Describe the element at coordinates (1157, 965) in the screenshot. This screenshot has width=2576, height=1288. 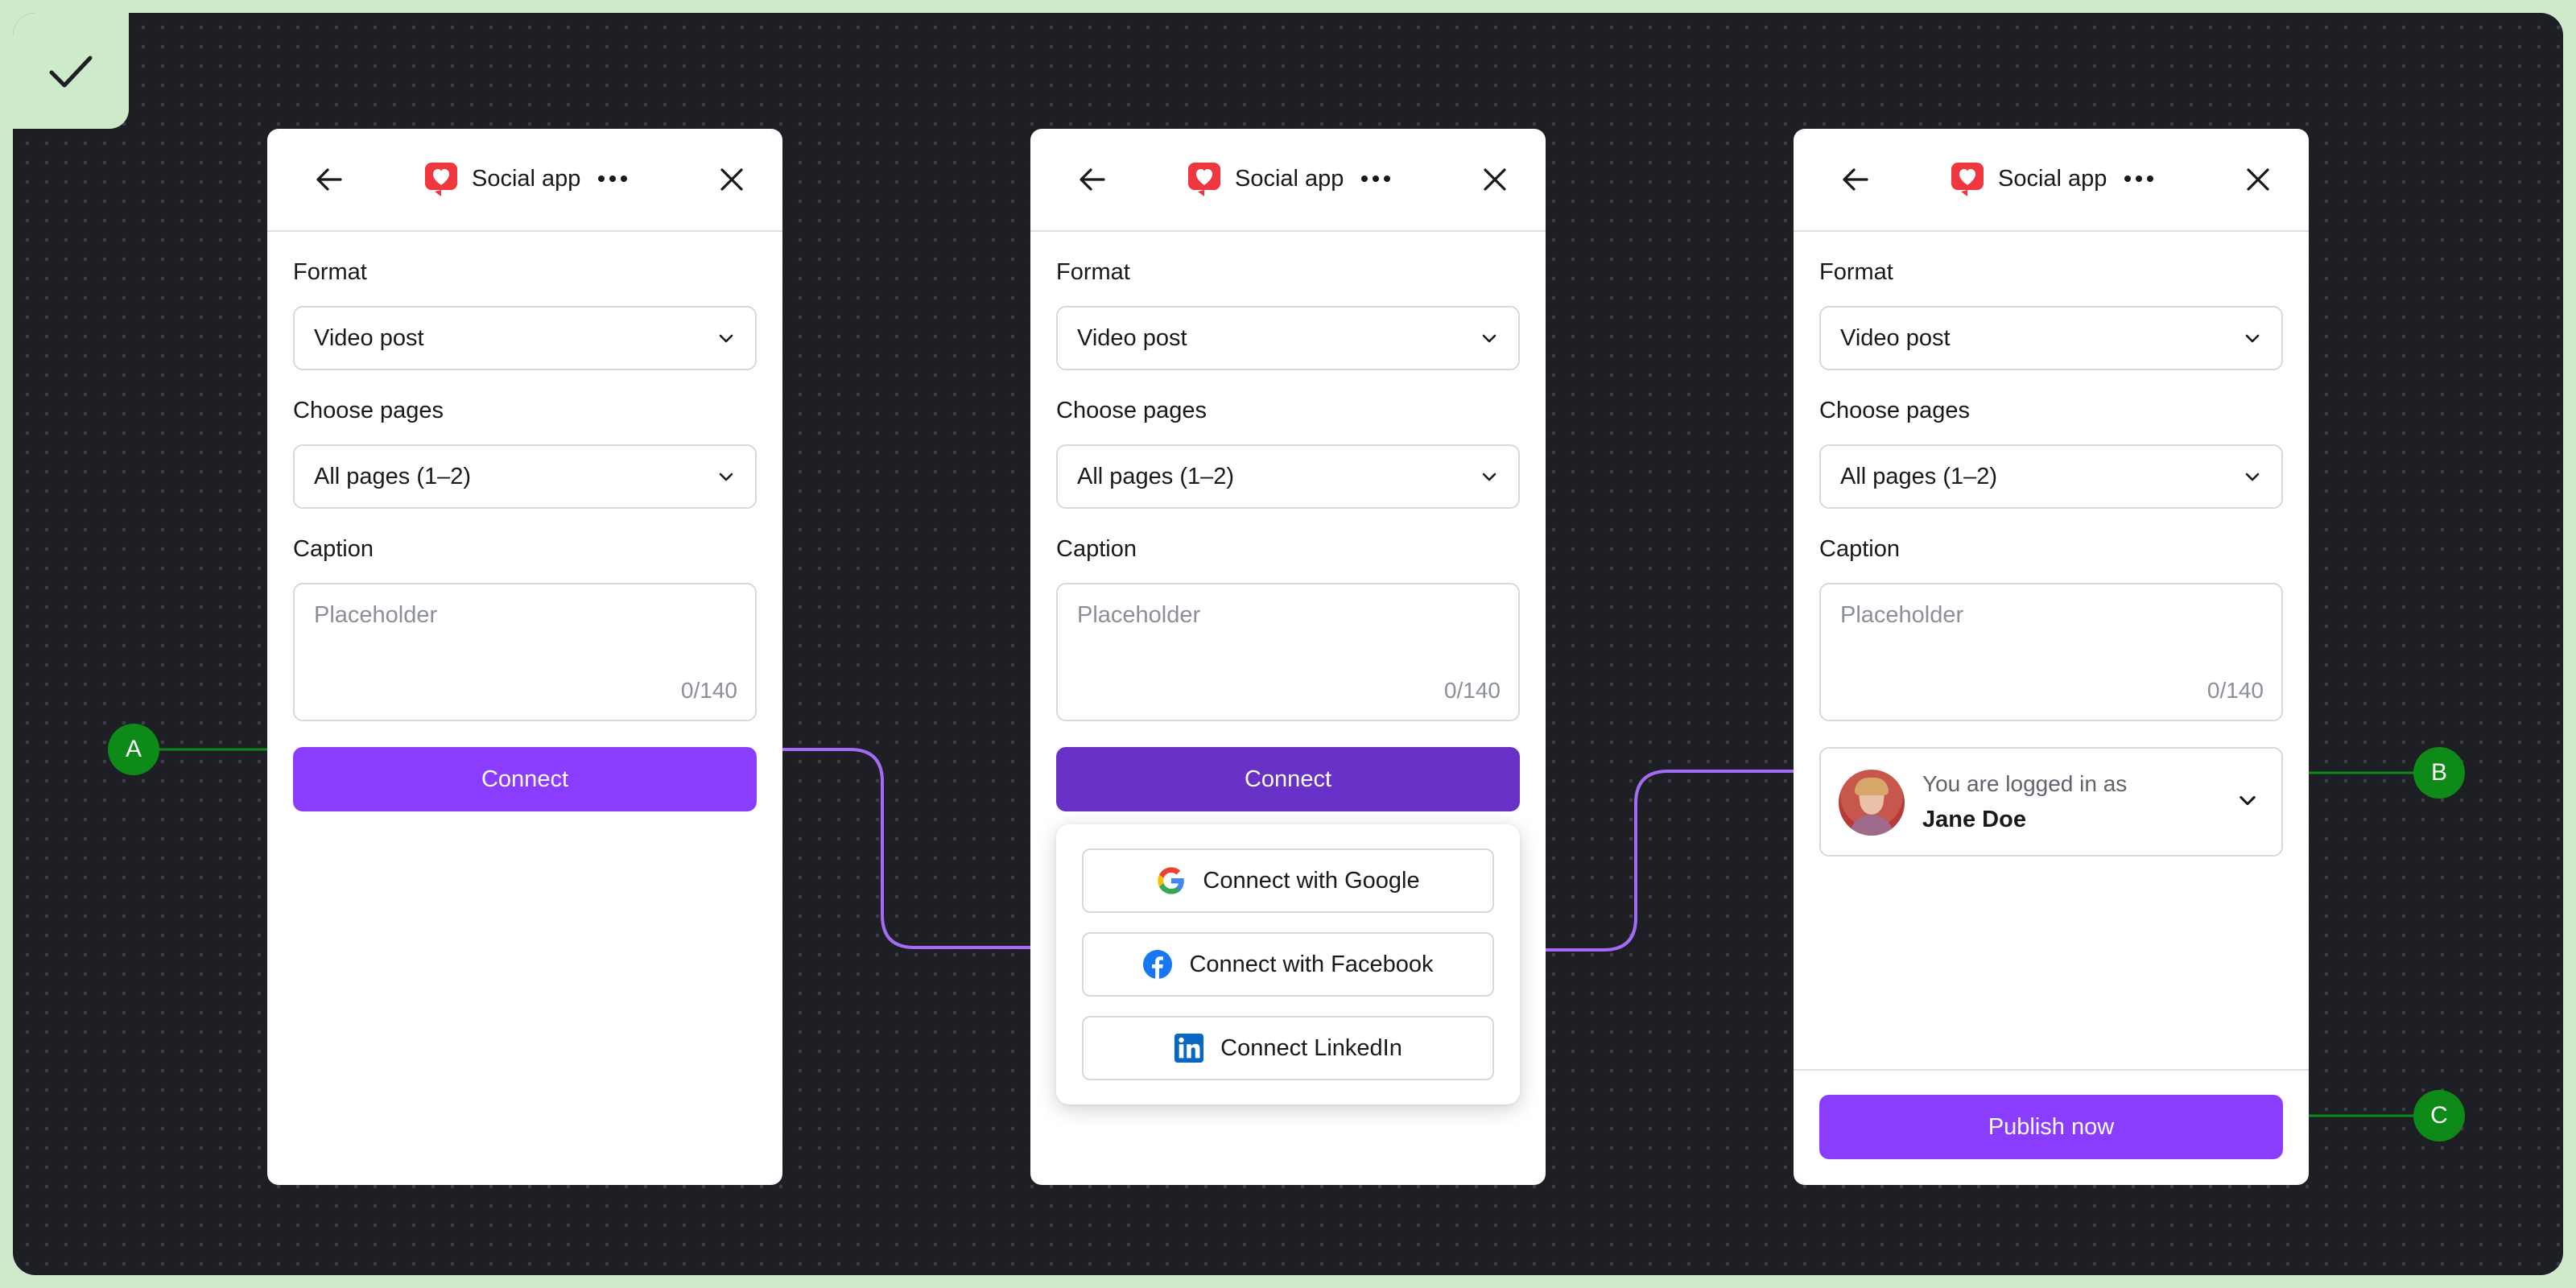
I see `facebook-icon` at that location.